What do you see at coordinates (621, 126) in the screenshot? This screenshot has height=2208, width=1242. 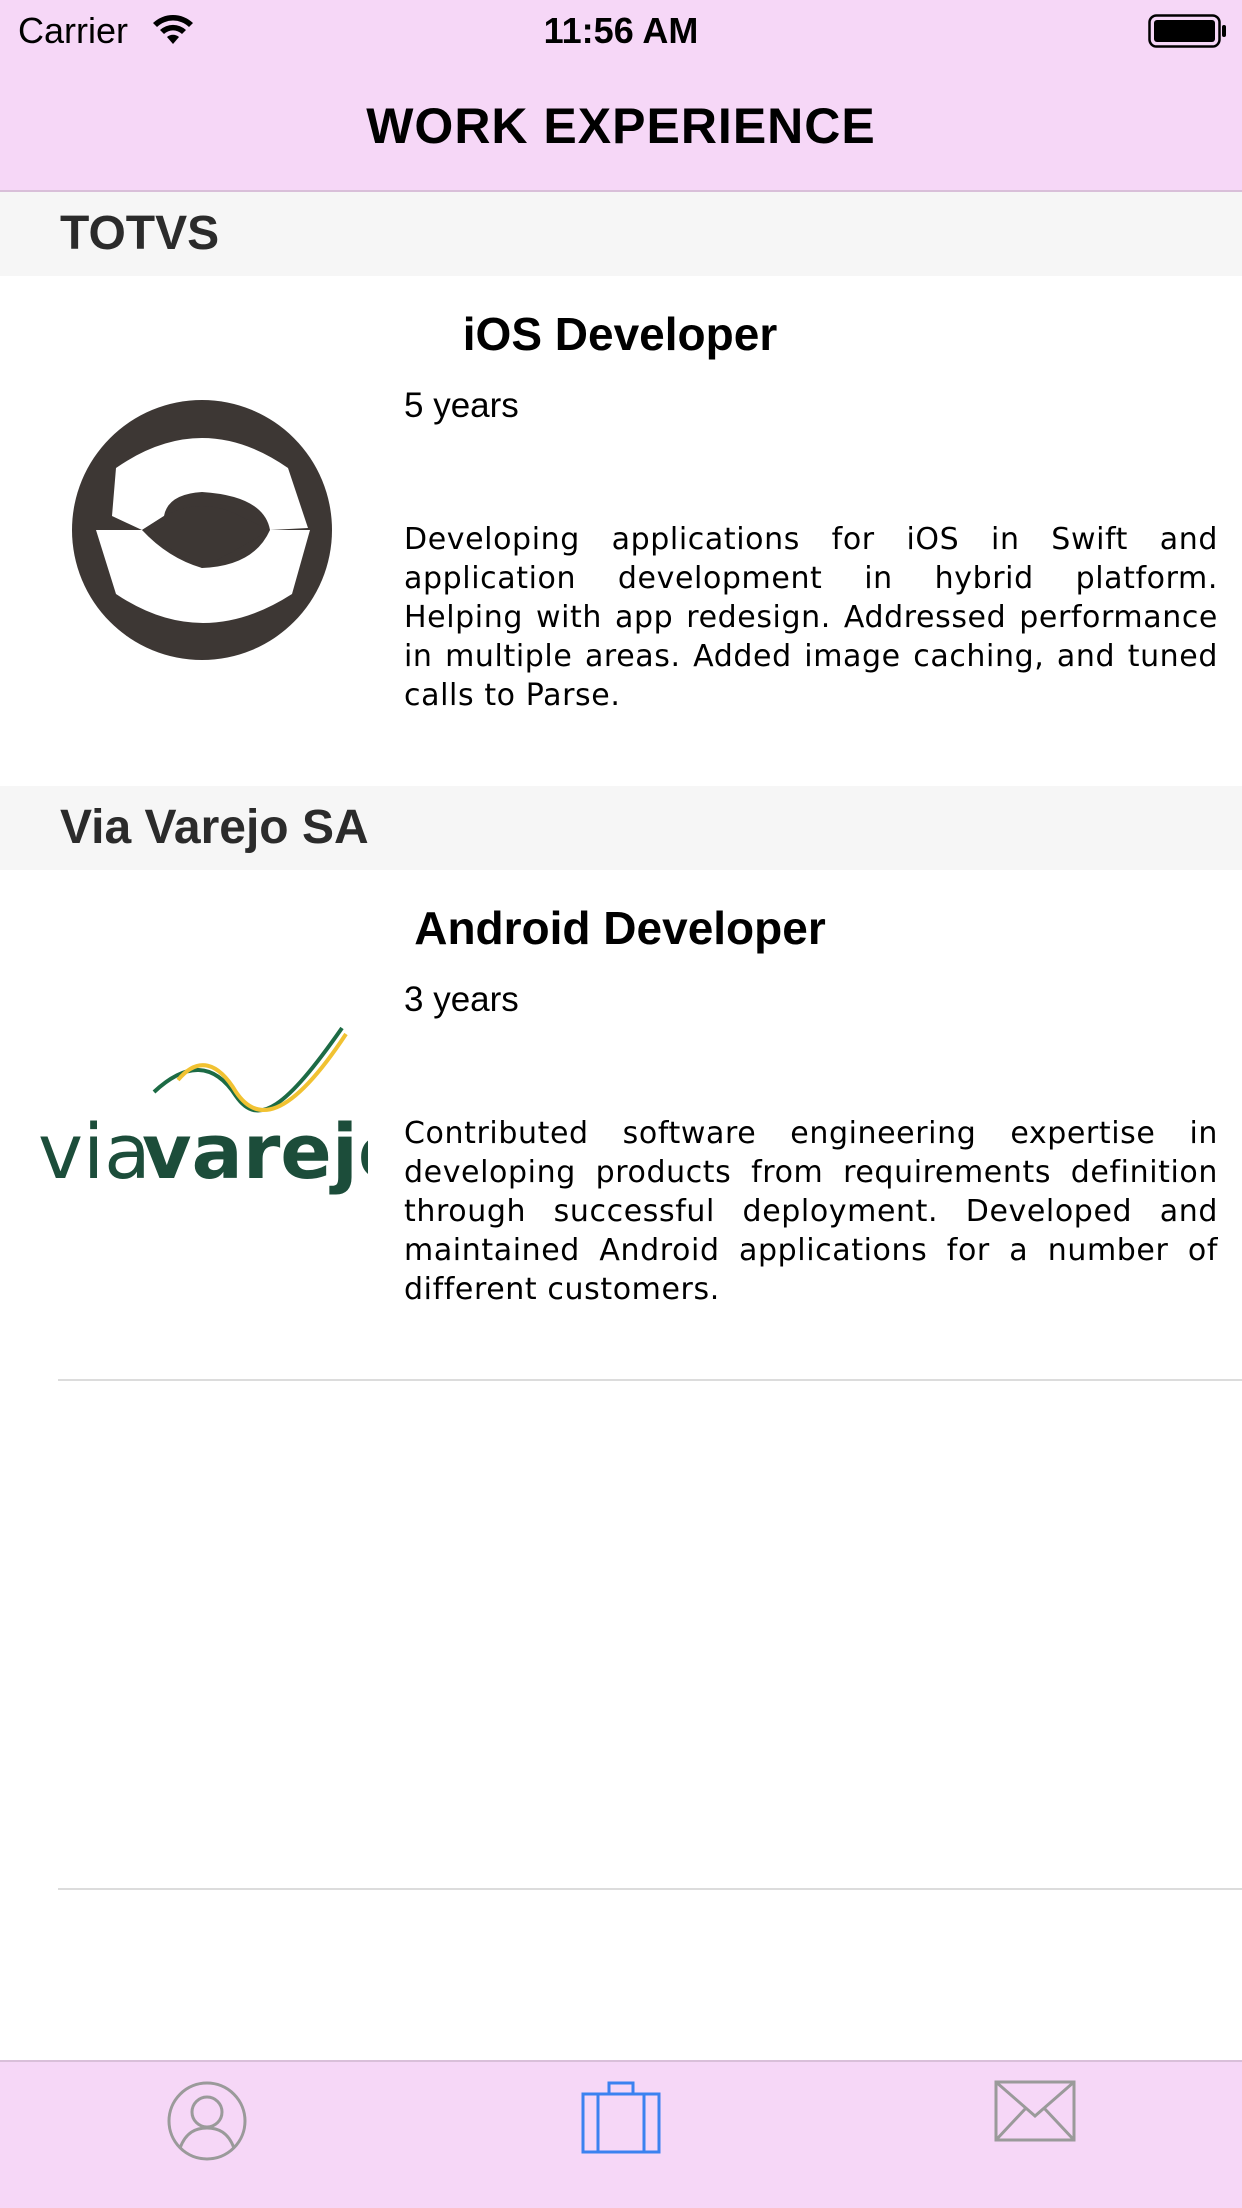 I see `page-title: WORK EXPERIENCE` at bounding box center [621, 126].